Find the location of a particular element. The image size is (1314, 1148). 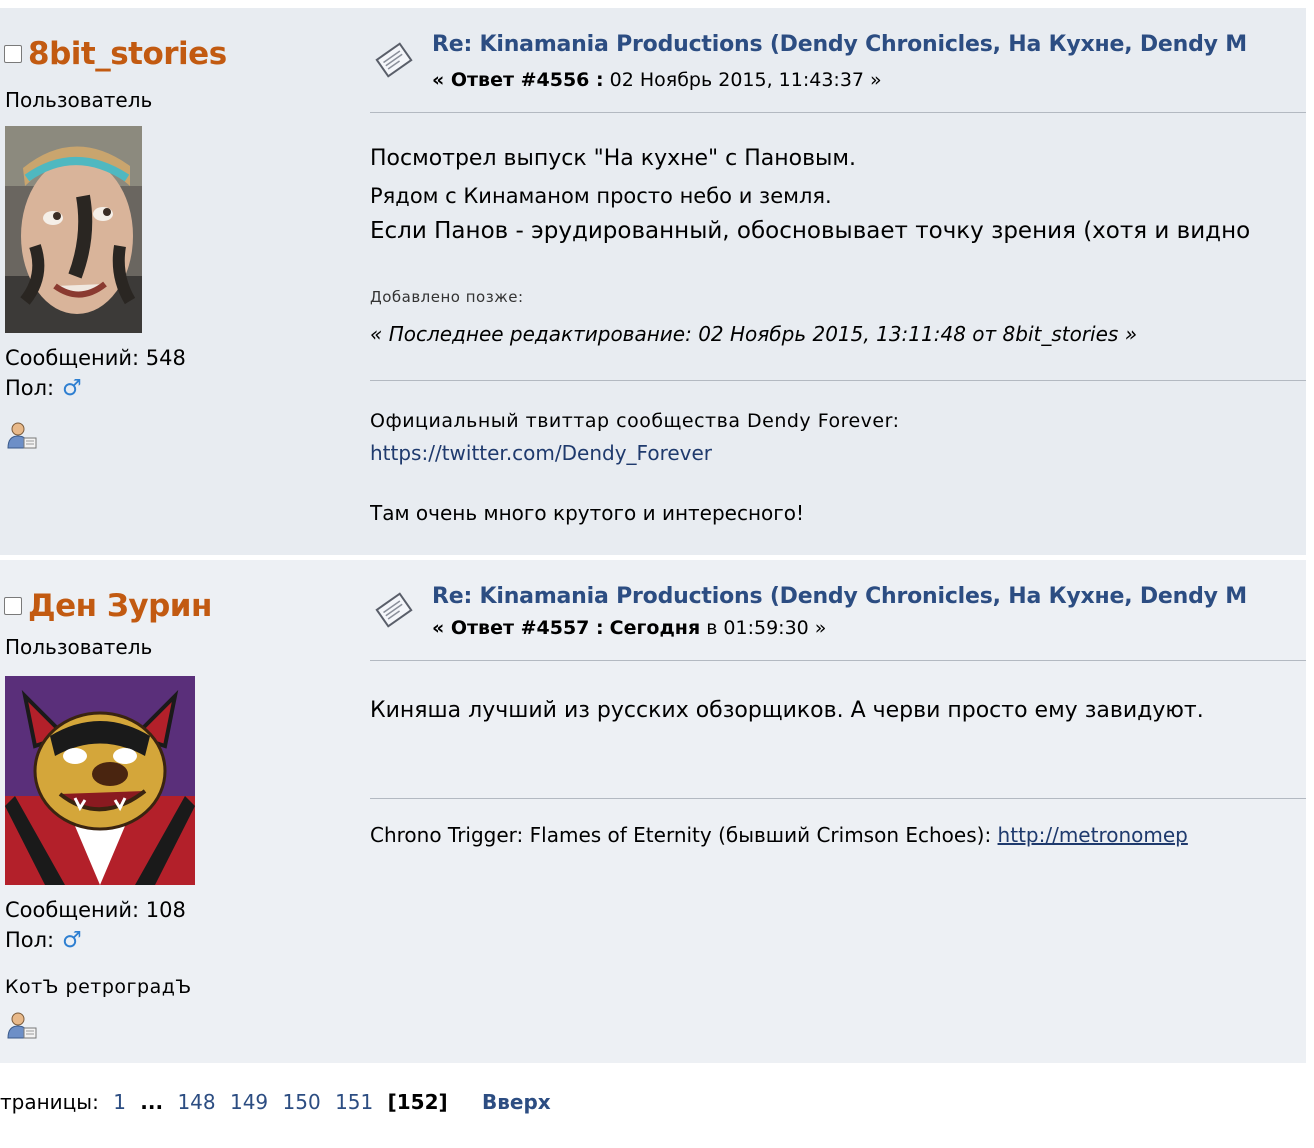

poster-name-row: Ден Зурин is located at coordinates (108, 606).